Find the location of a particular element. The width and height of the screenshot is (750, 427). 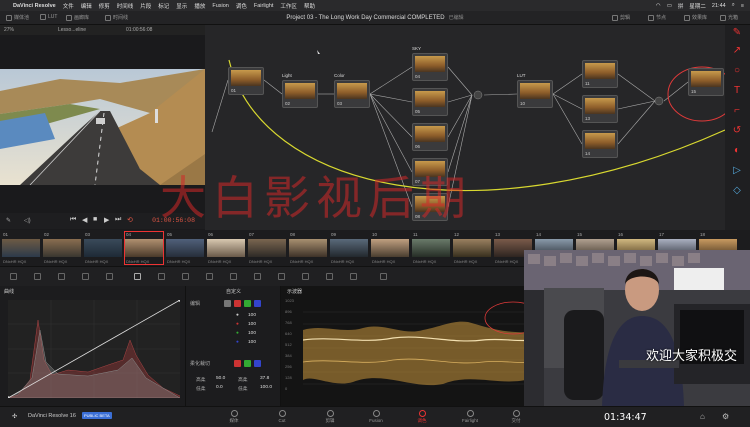

color-wheels-icon is located at coordinates (61, 276).